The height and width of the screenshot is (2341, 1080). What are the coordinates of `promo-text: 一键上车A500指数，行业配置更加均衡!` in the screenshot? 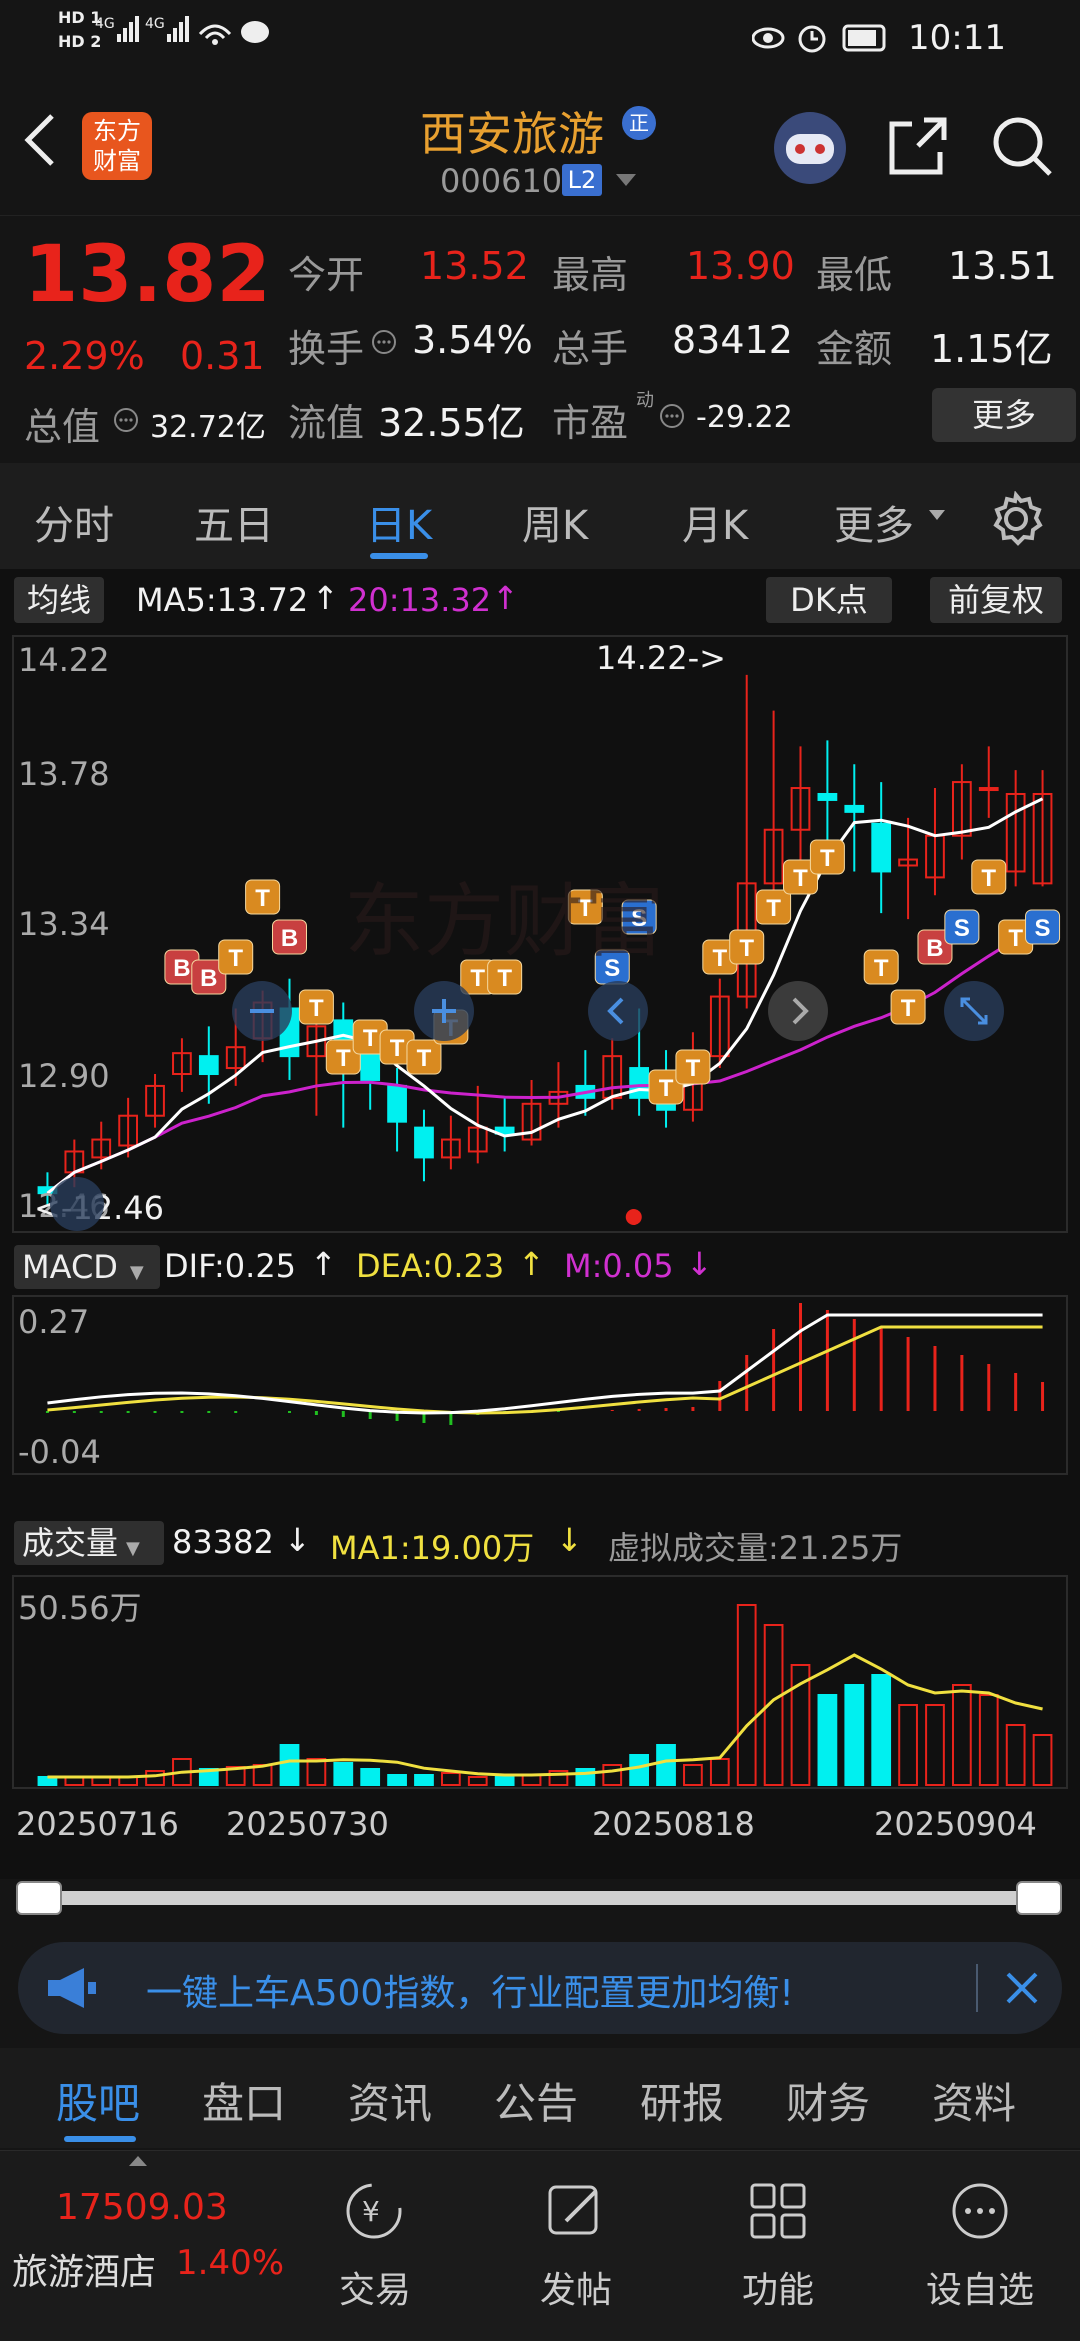 It's located at (470, 1993).